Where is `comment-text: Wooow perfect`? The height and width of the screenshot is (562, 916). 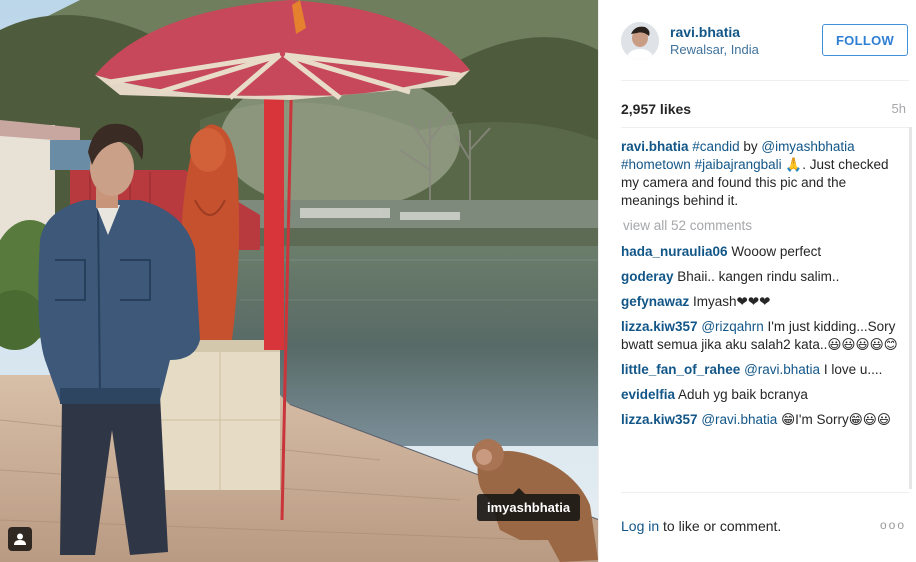
comment-text: Wooow perfect is located at coordinates (776, 251).